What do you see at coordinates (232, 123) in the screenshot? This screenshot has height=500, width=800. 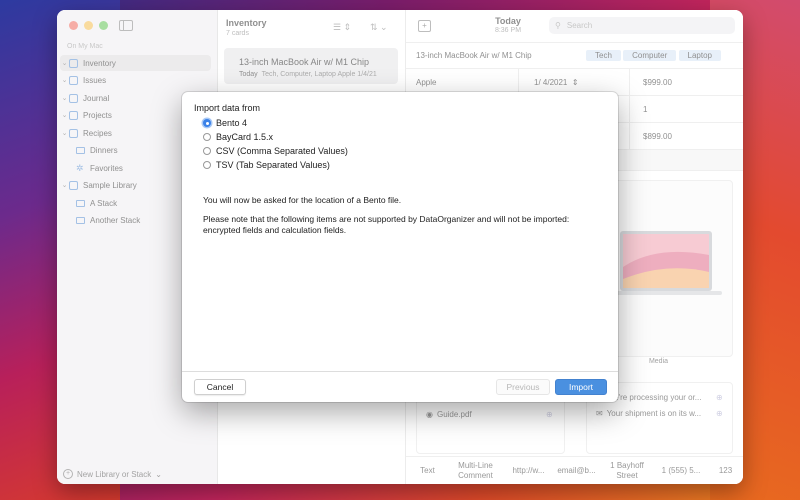 I see `option-label: Bento 4` at bounding box center [232, 123].